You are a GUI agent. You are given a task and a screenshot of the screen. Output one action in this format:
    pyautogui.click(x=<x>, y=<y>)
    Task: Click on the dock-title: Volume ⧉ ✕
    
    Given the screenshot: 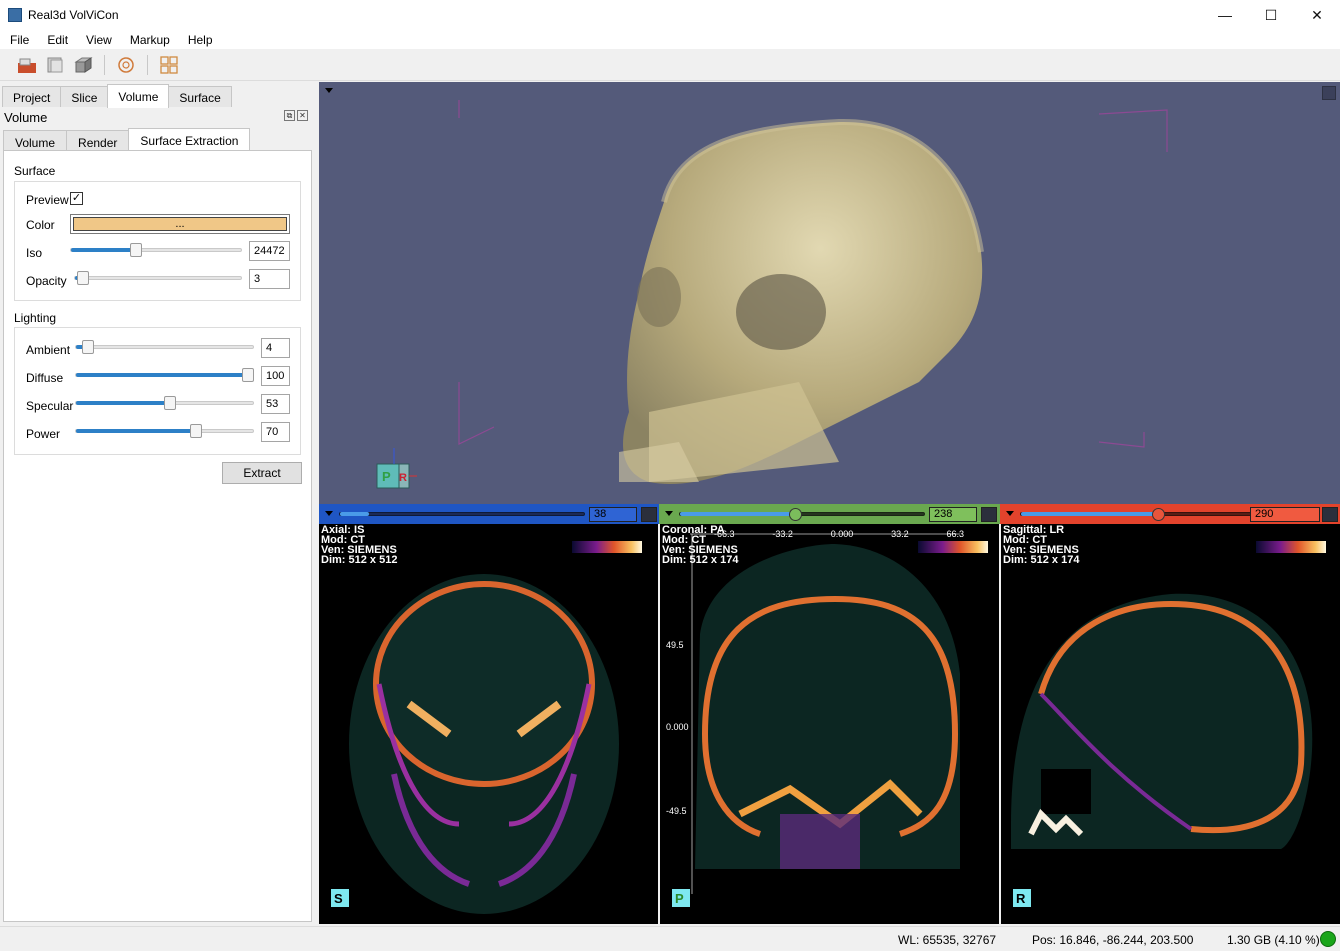 What is the action you would take?
    pyautogui.click(x=157, y=117)
    